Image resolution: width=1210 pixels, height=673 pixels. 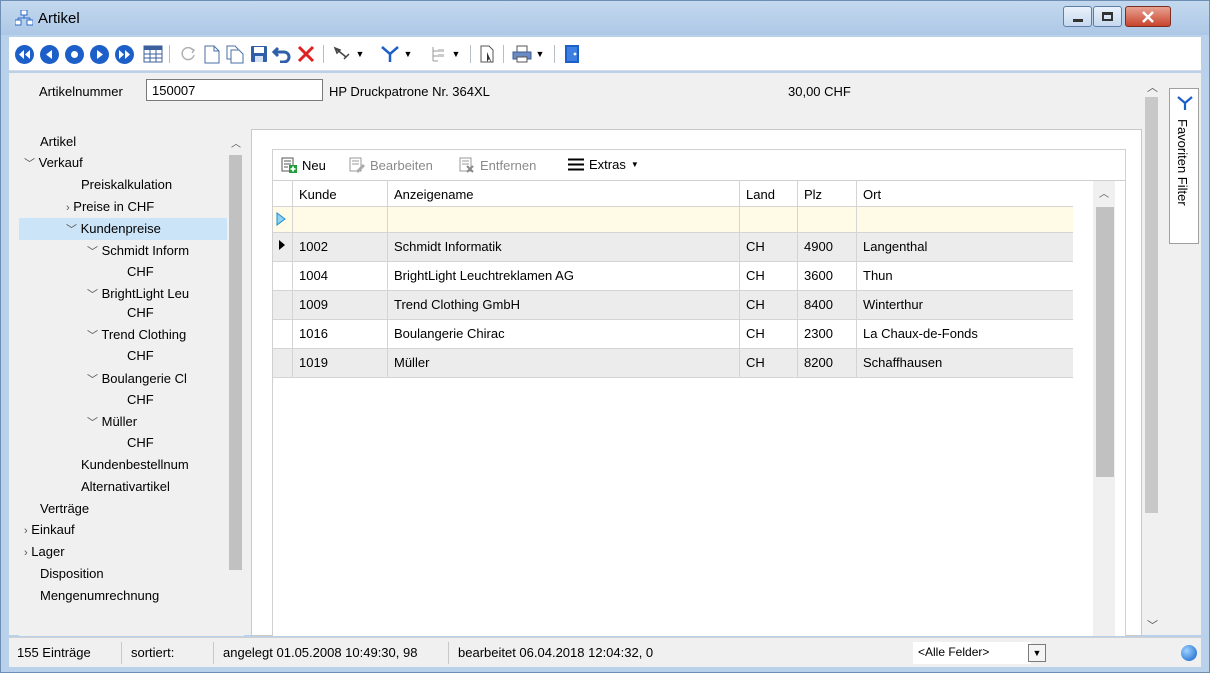 I want to click on page-scrollbar: ︿ ﹀, so click(x=1152, y=354).